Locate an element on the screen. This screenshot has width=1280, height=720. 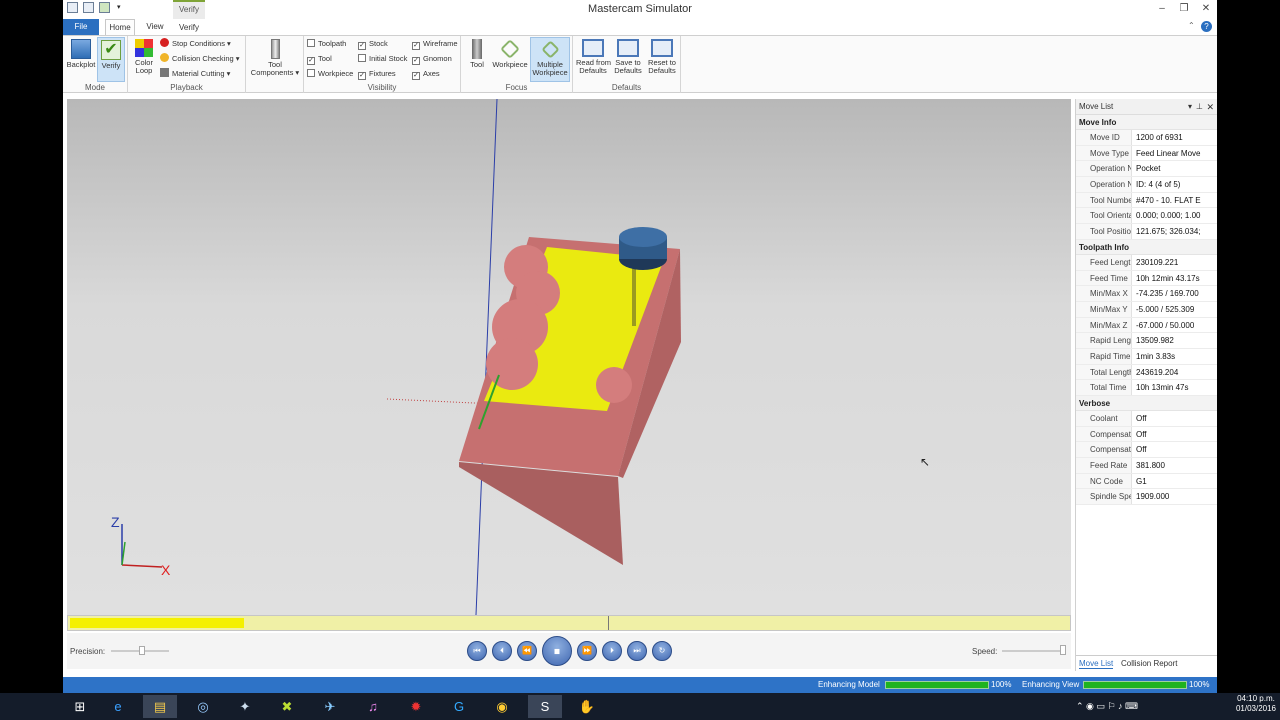
property-row: Min/Max Y -5.000 / 525.309 is located at coordinates (1146, 309).